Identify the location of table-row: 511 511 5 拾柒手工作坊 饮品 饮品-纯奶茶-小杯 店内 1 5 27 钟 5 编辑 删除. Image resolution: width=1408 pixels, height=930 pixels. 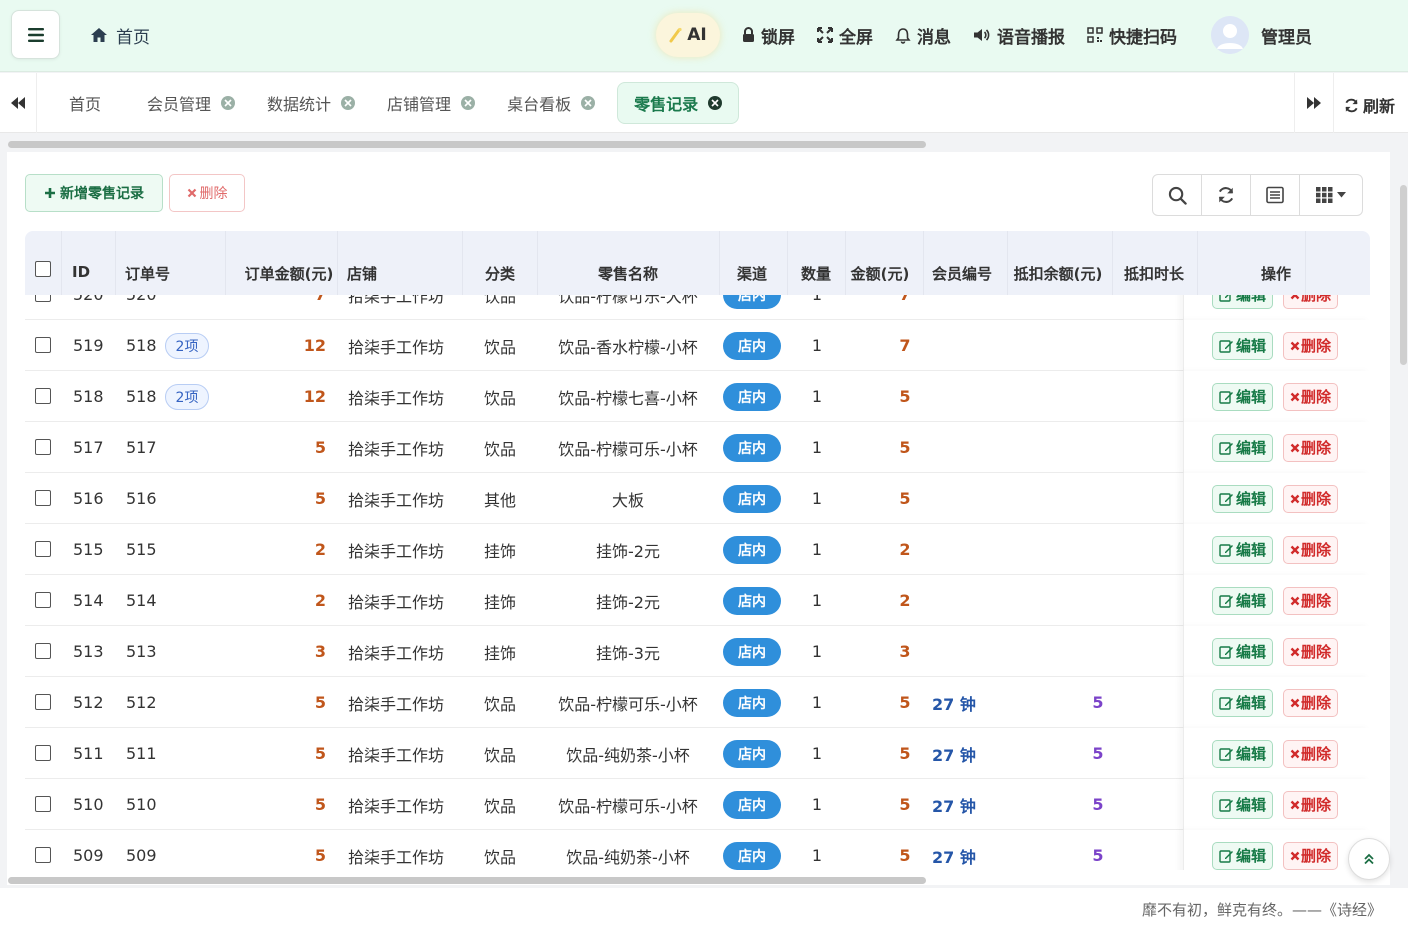
(697, 753).